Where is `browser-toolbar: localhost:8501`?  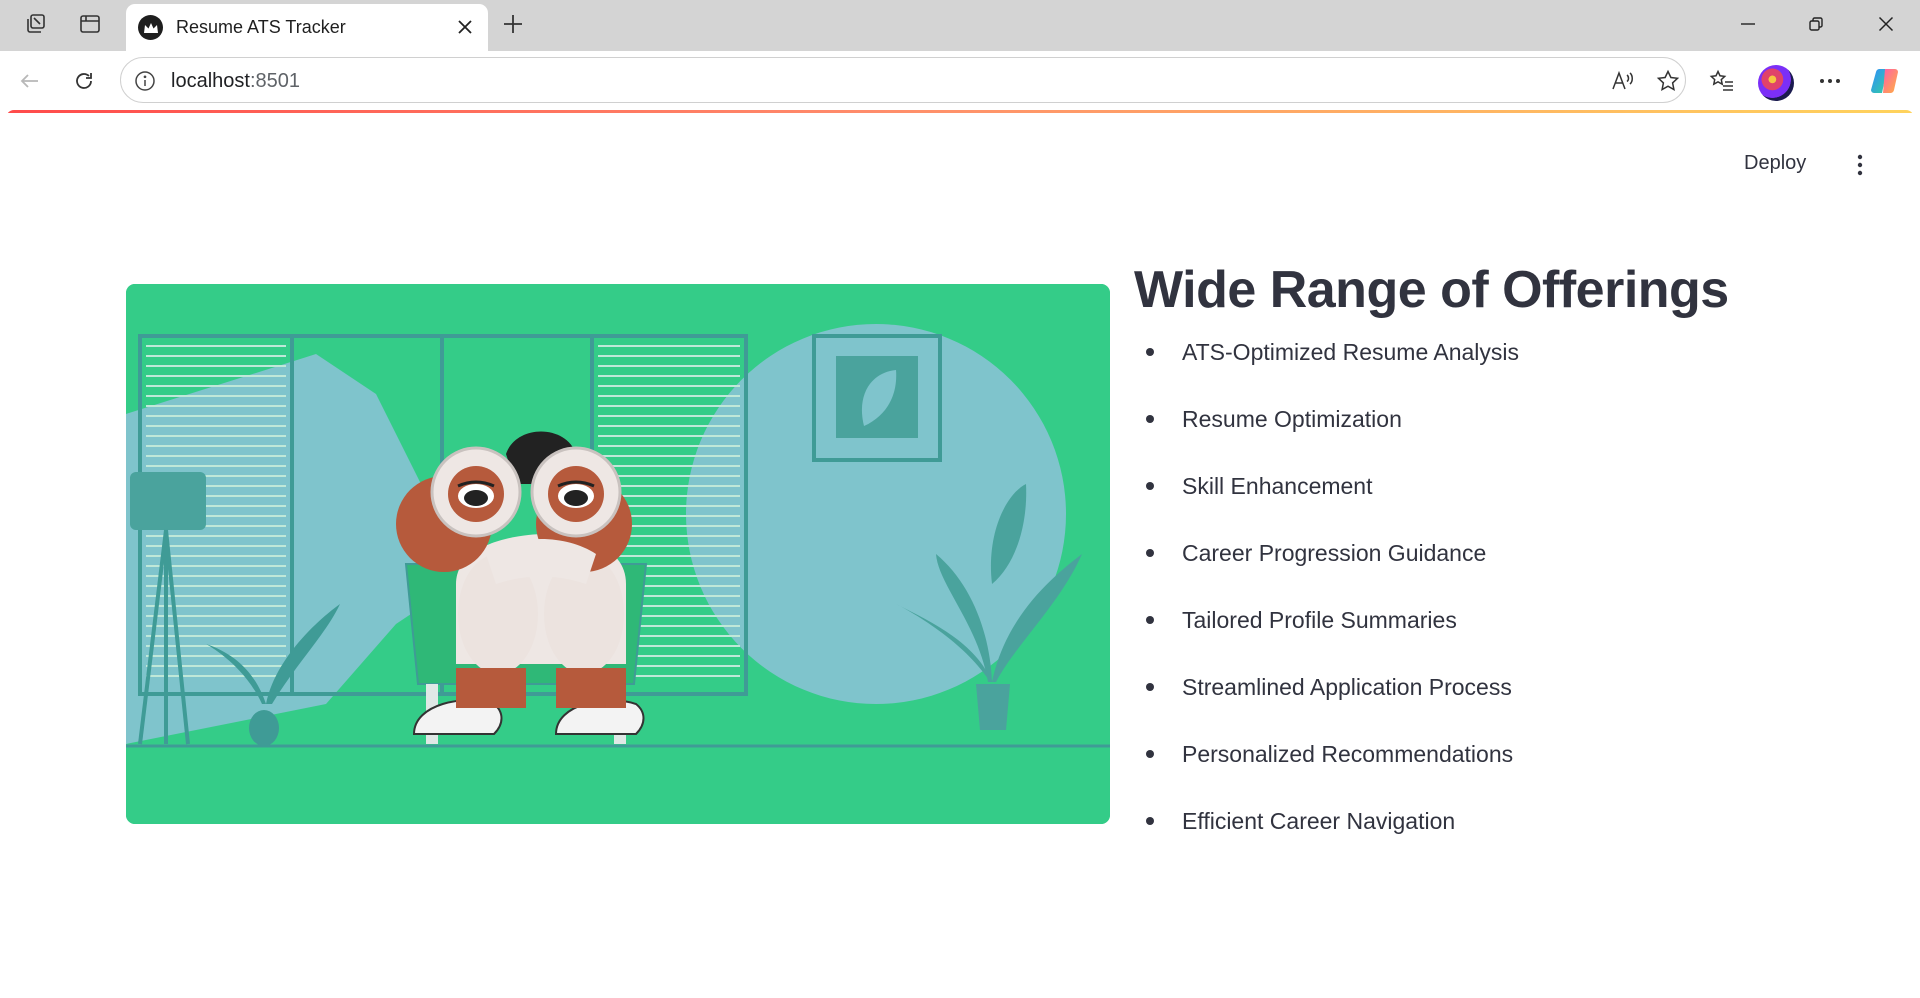
browser-toolbar: localhost:8501 is located at coordinates (960, 80).